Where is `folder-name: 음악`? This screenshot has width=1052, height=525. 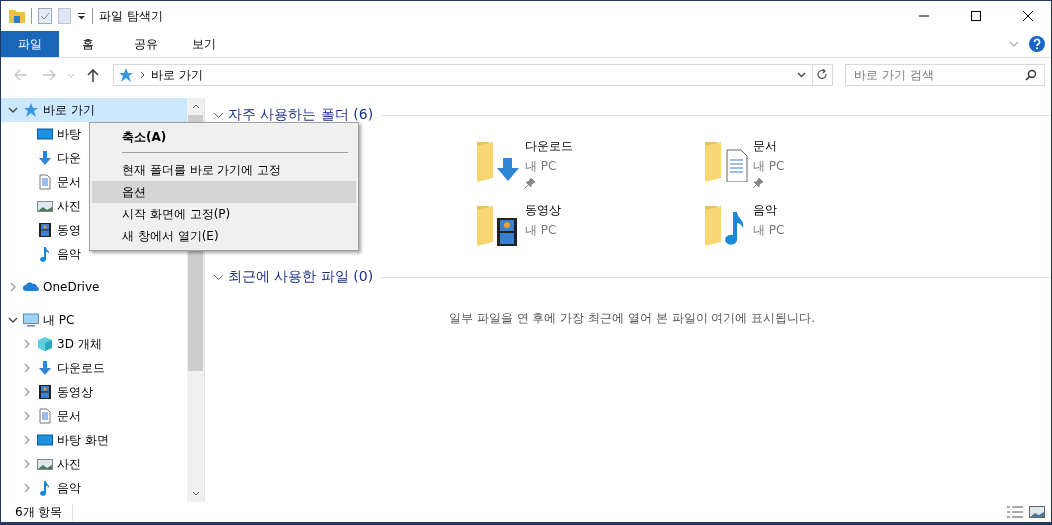
folder-name: 음악 is located at coordinates (765, 210).